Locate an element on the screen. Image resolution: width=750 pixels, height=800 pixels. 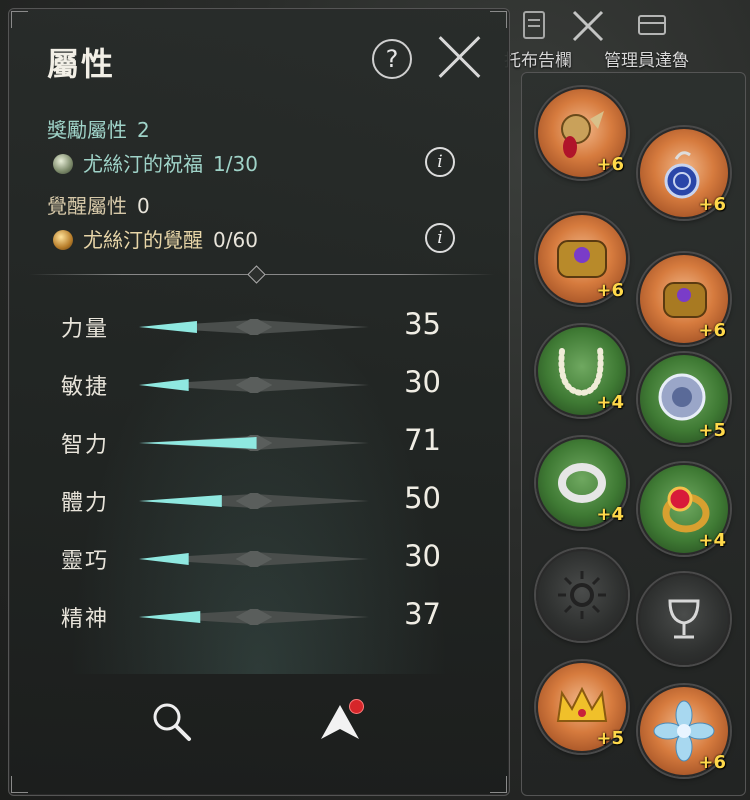
sun-rune-icon is located at coordinates (582, 595).